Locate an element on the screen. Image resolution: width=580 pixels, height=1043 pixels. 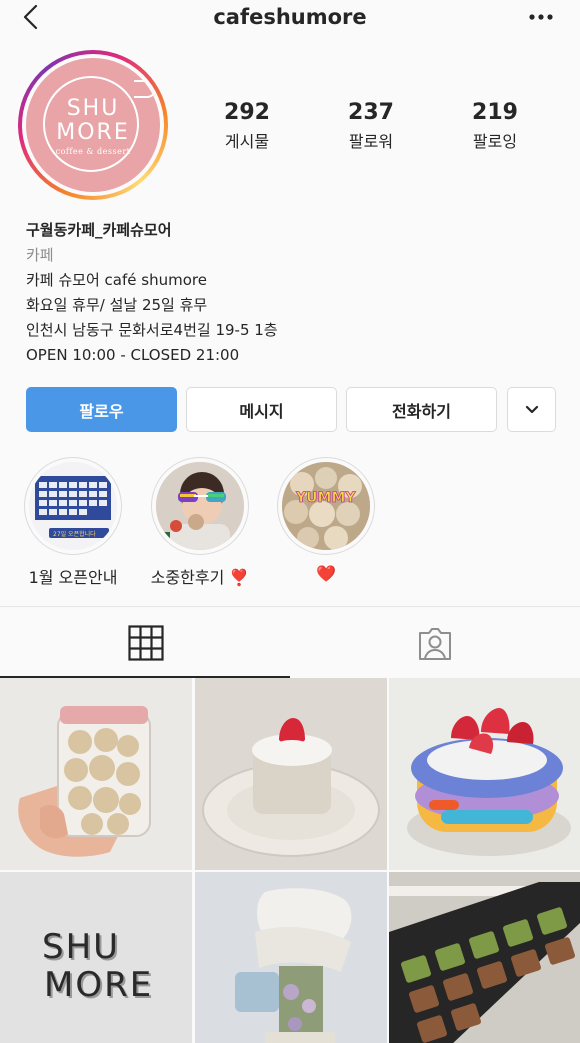
highlight-label: ❤️ is located at coordinates (326, 573).